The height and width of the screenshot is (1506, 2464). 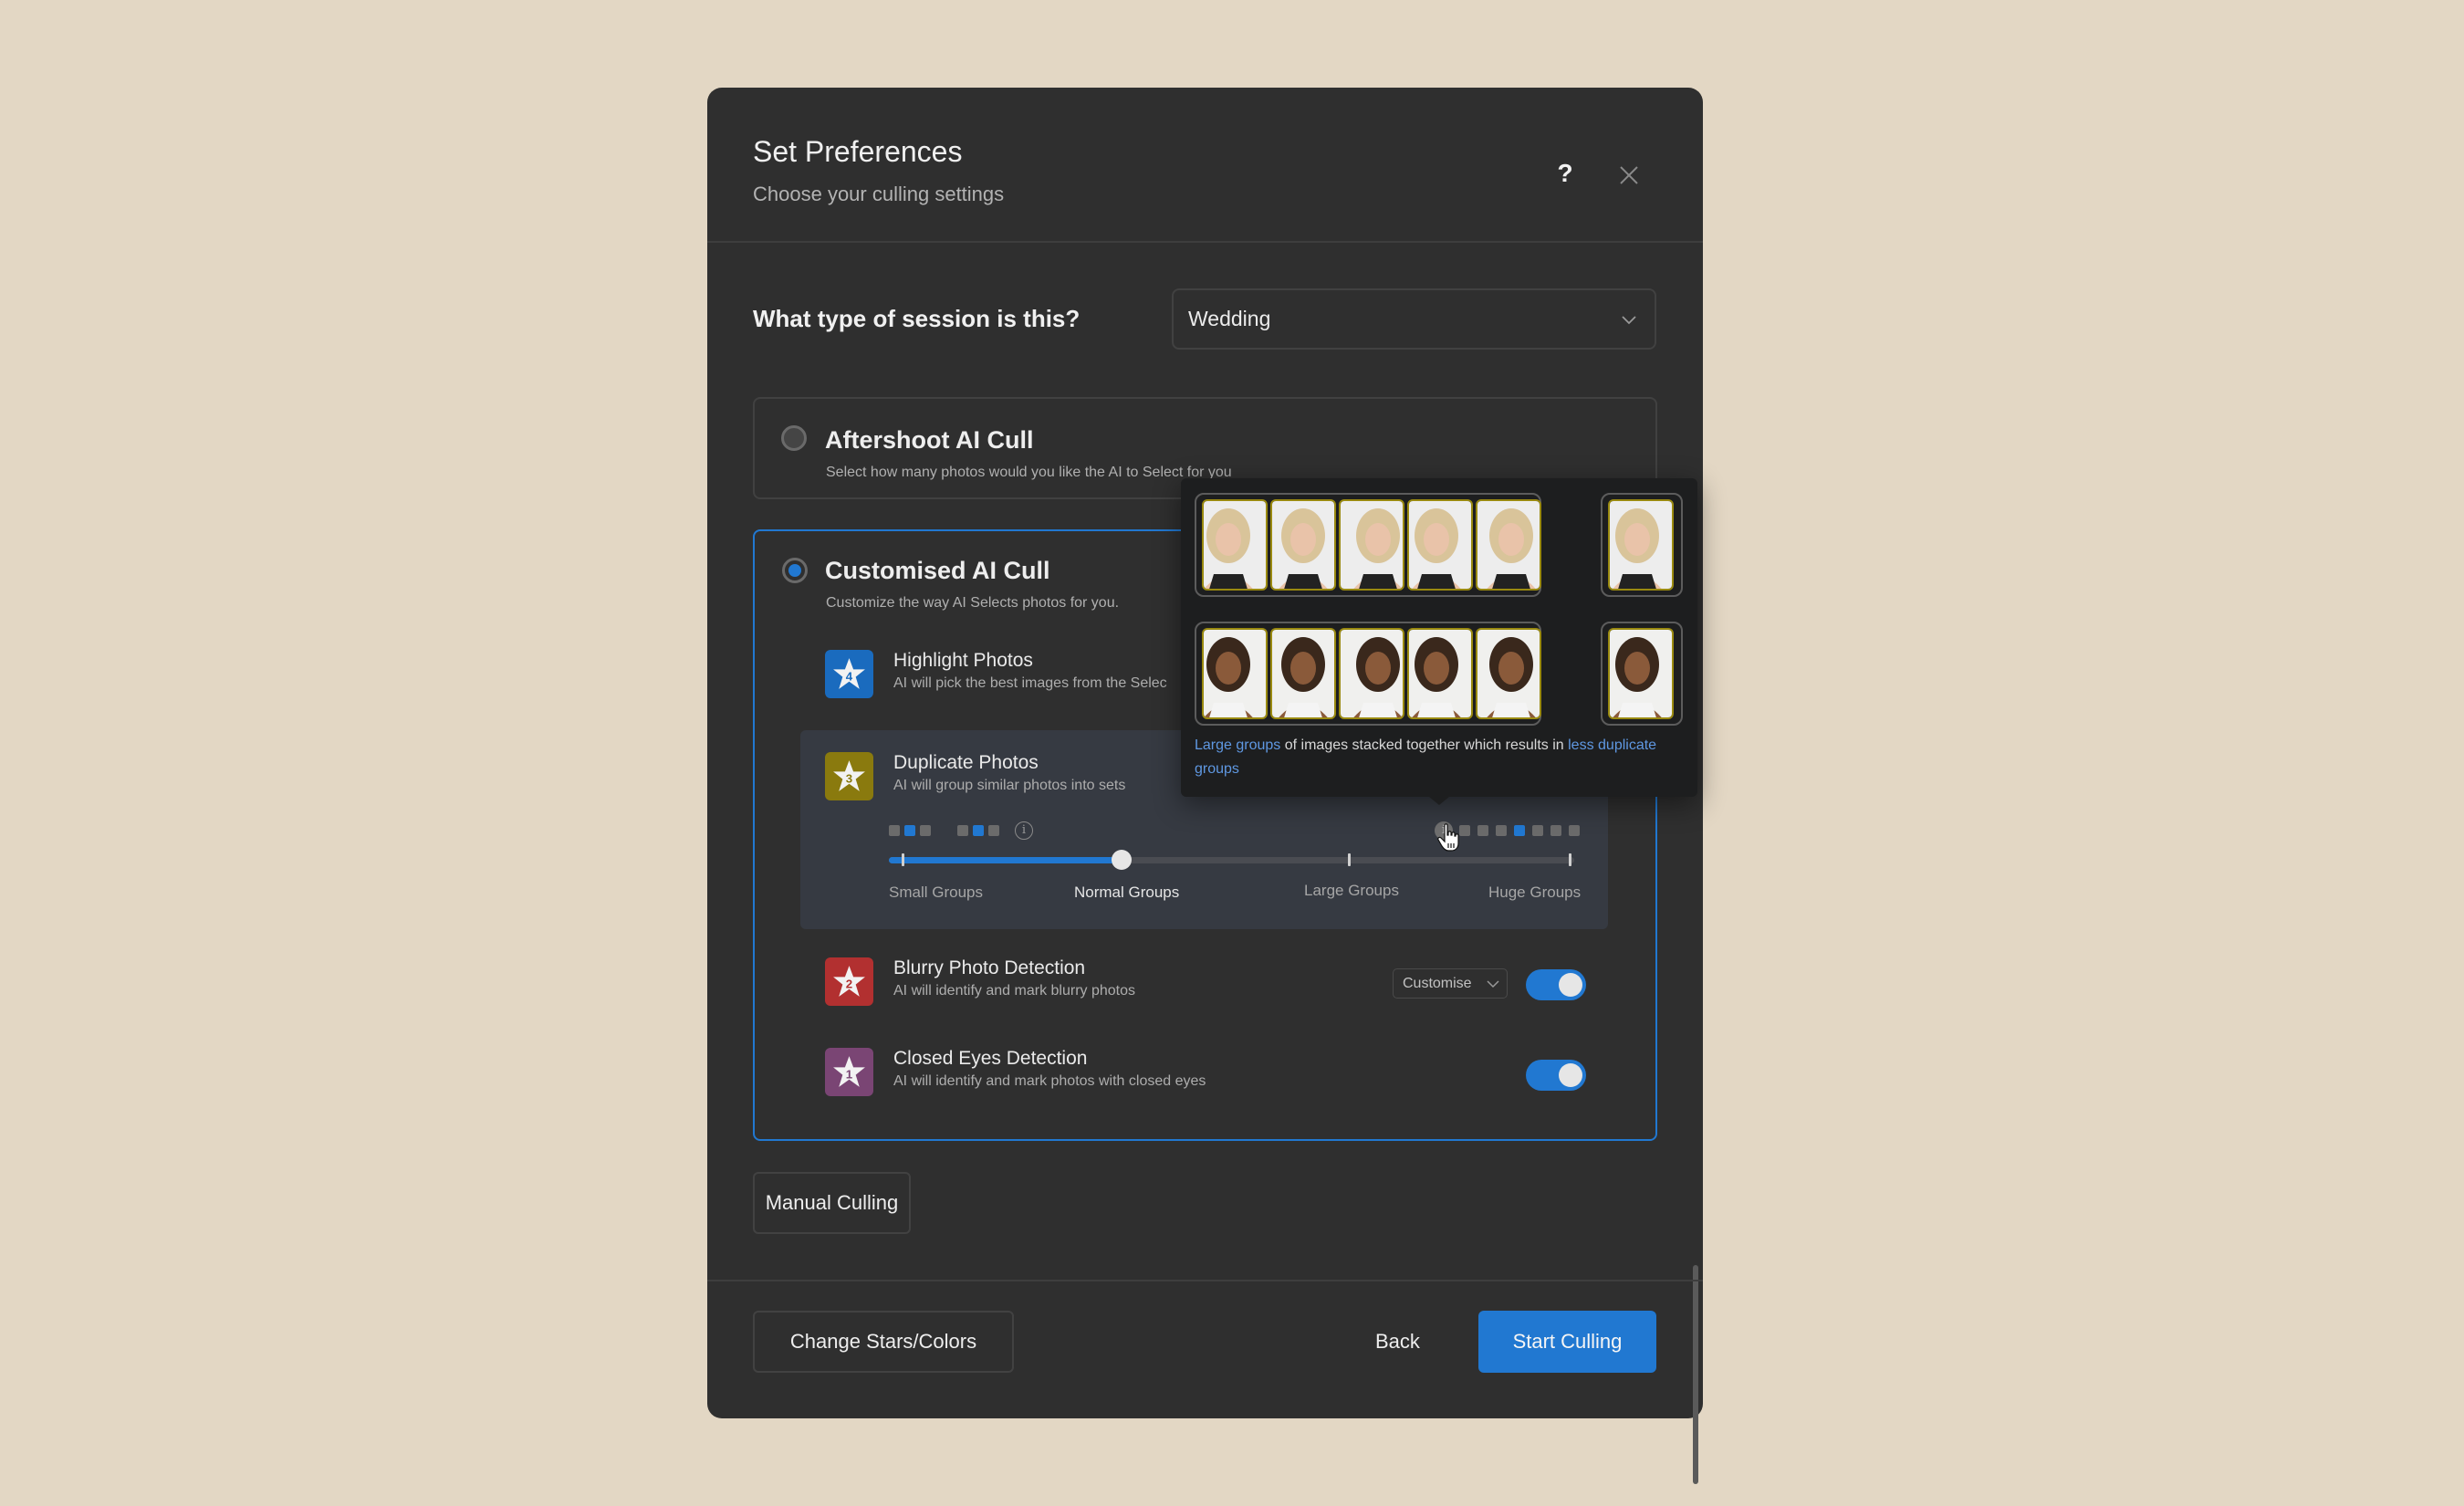 What do you see at coordinates (849, 677) in the screenshot?
I see `svg-text: 4` at bounding box center [849, 677].